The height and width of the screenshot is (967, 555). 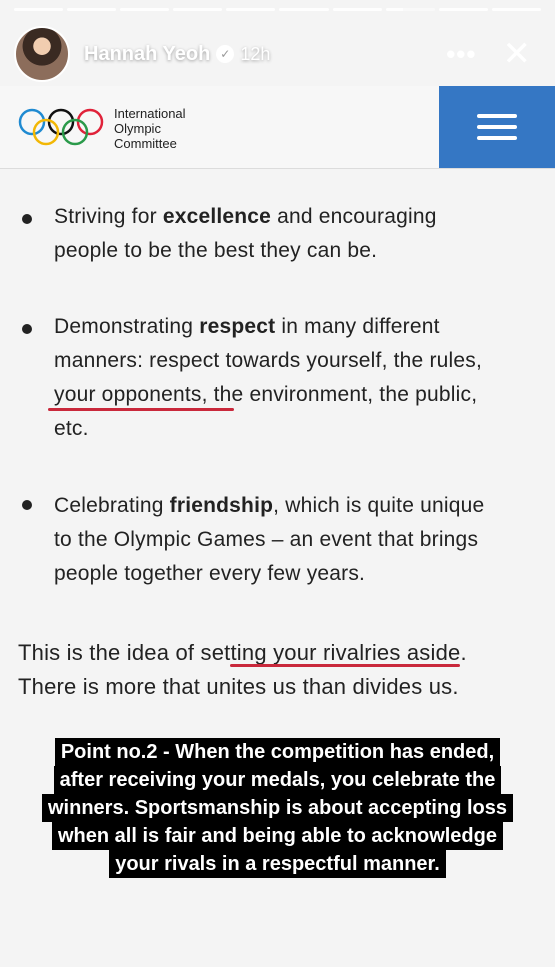 I want to click on ioc-line: International, so click(x=150, y=113).